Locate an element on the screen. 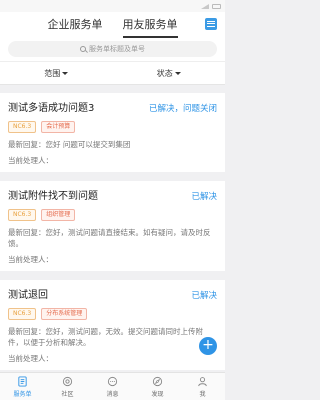 Image resolution: width=320 pixels, height=400 pixels. nav-label: 社区 is located at coordinates (67, 394).